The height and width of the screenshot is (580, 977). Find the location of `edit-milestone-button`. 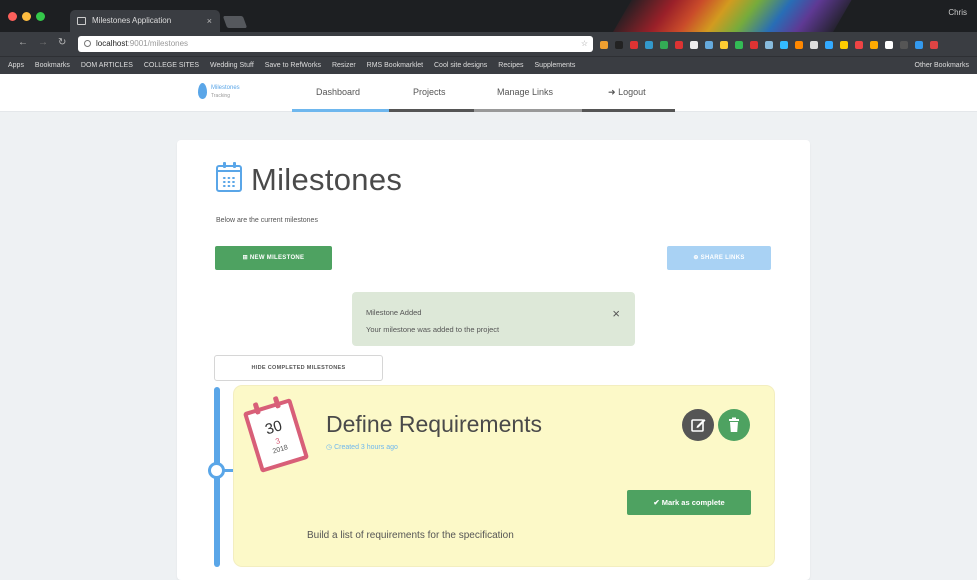

edit-milestone-button is located at coordinates (698, 425).